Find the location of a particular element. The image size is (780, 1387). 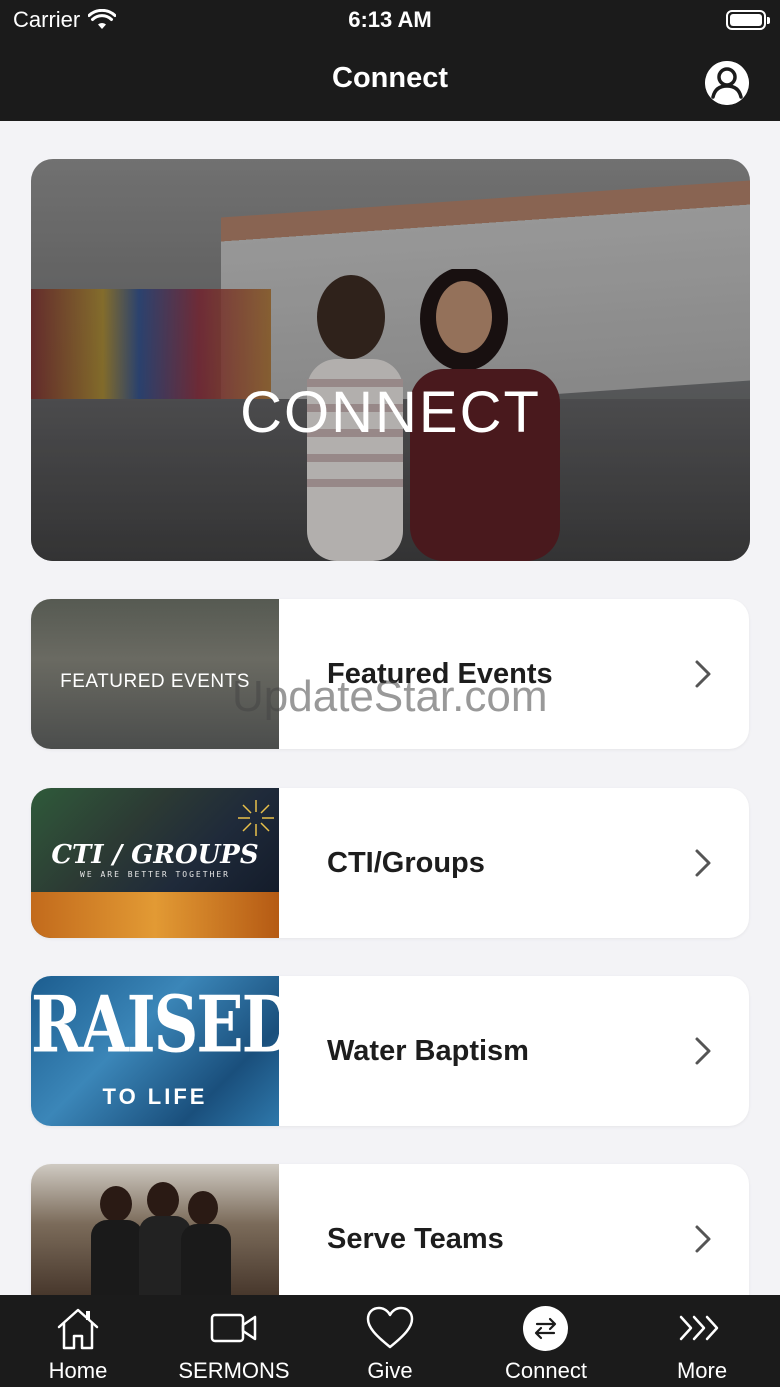

video-icon is located at coordinates (233, 1328).